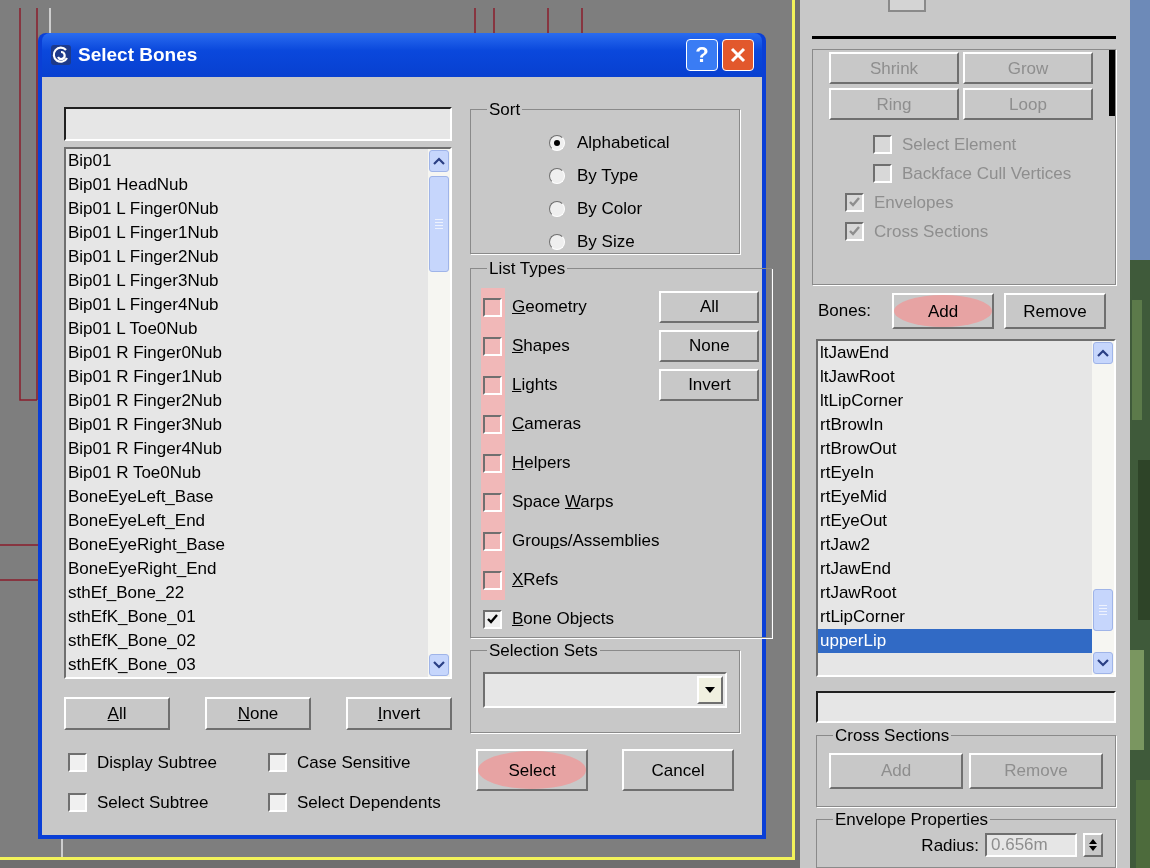 This screenshot has width=1150, height=868. Describe the element at coordinates (535, 580) in the screenshot. I see `checkbox-label: XRefs` at that location.